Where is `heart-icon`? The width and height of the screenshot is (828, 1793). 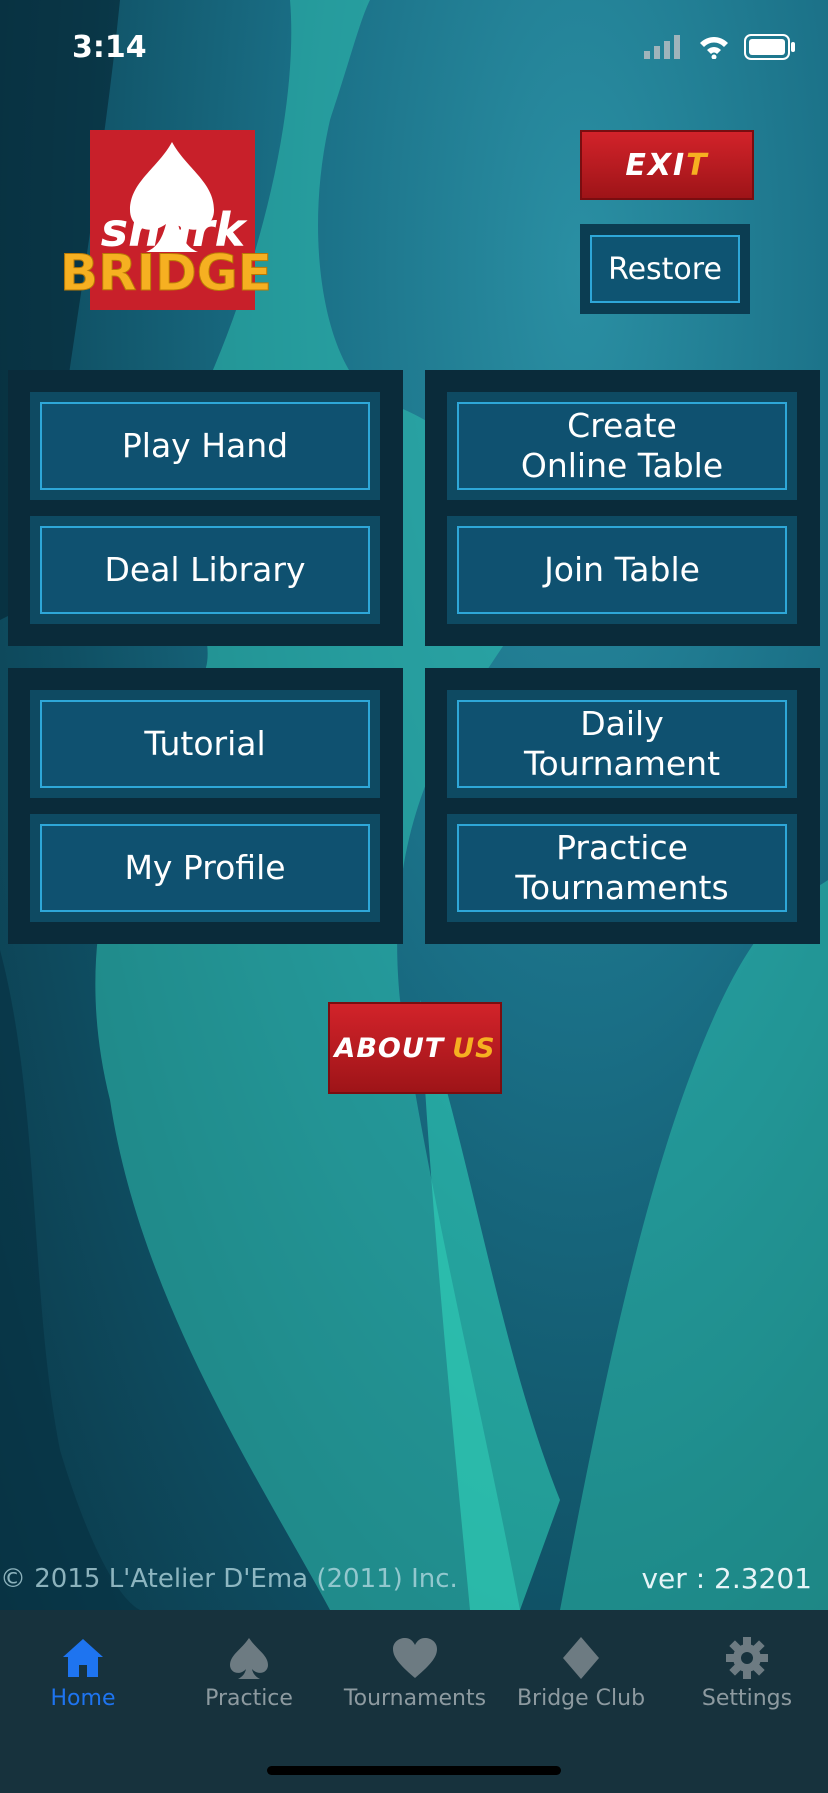
heart-icon is located at coordinates (415, 1658).